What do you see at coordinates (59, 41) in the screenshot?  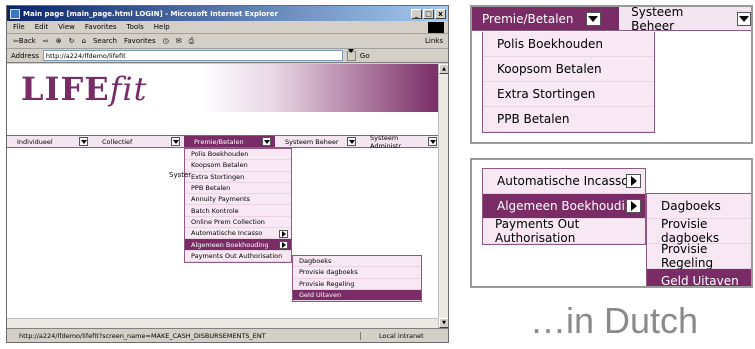 I see `stop-icon: ⊗` at bounding box center [59, 41].